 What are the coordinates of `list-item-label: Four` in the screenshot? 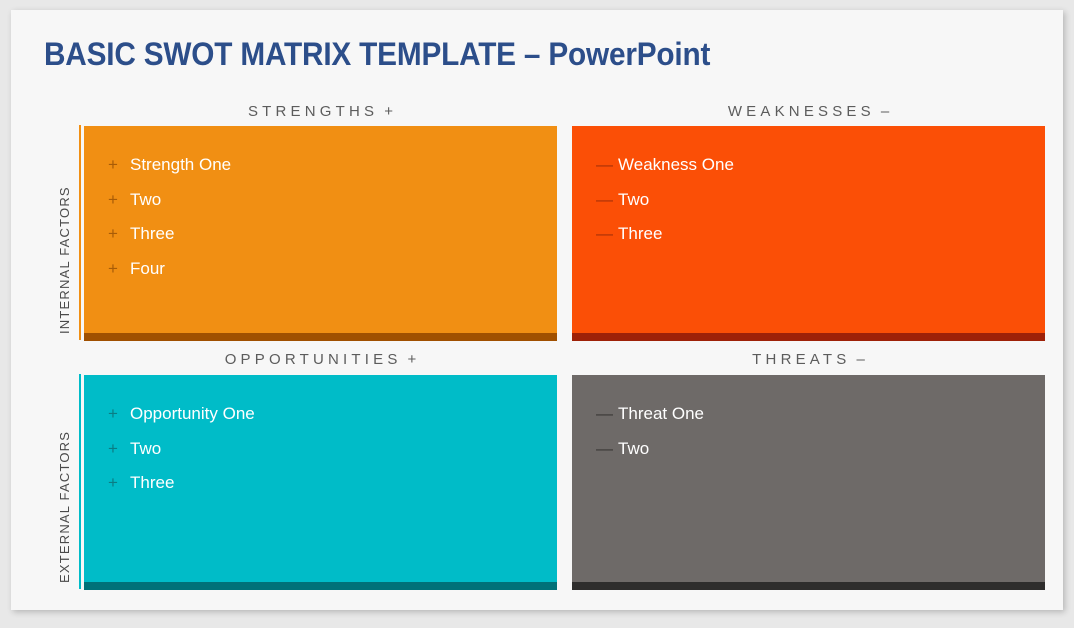 It's located at (147, 268).